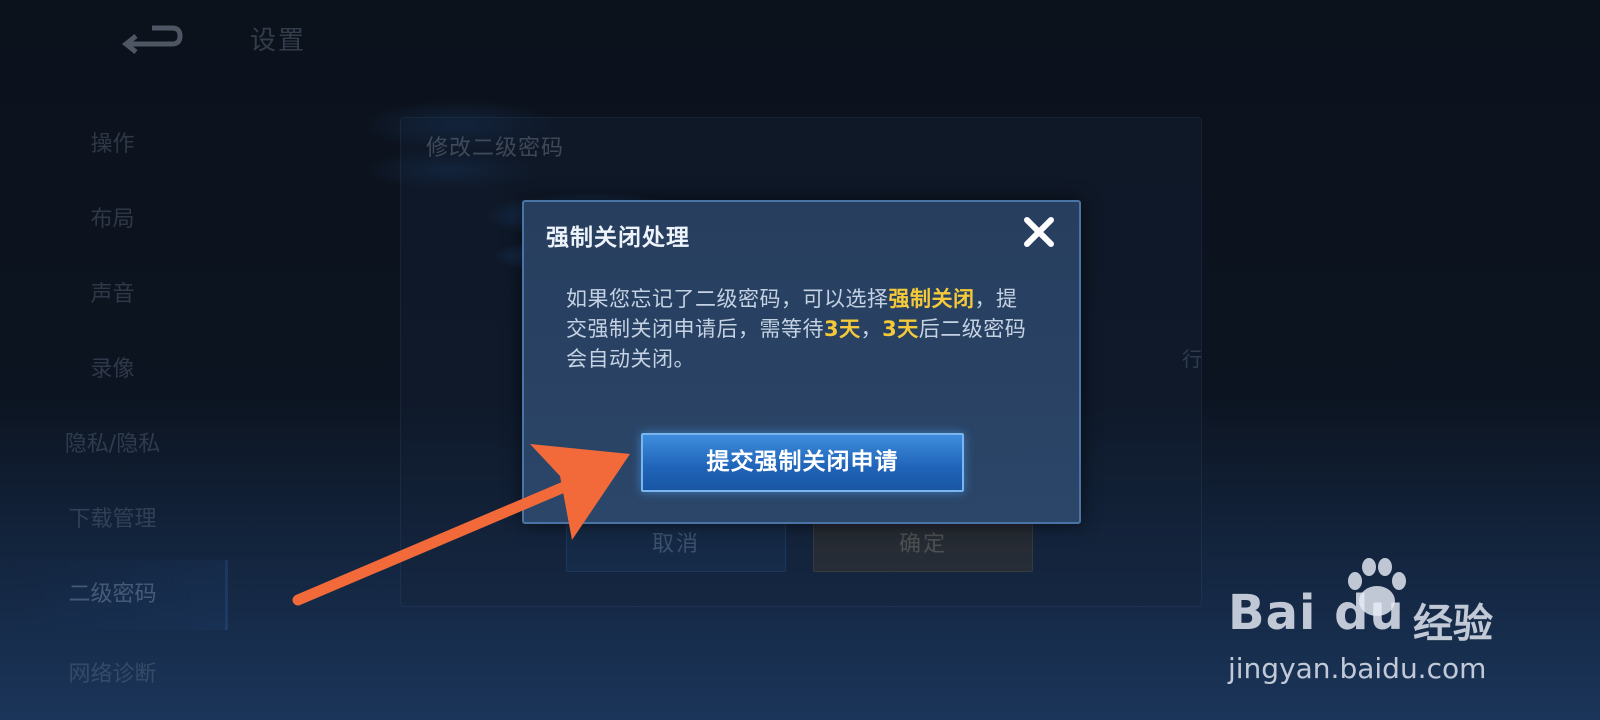 Image resolution: width=1600 pixels, height=720 pixels. I want to click on message-text: 如果您忘记了二级密码，可以选择, so click(727, 299).